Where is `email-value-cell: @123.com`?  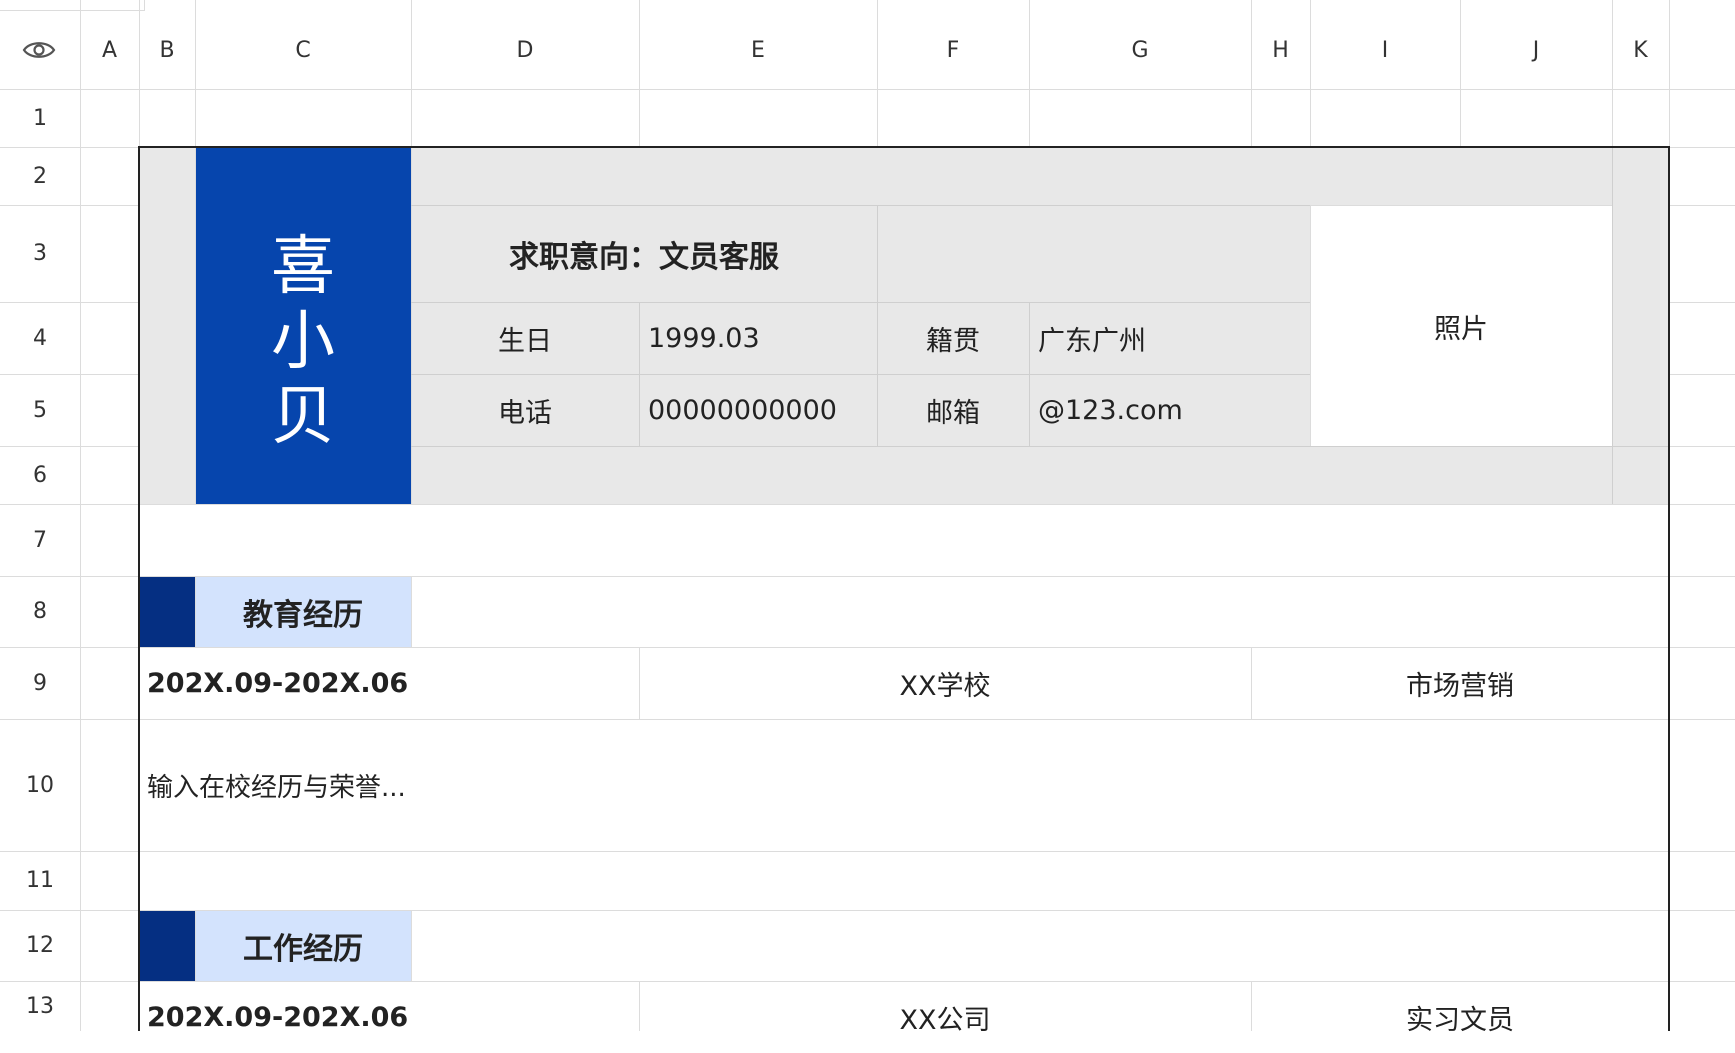
email-value-cell: @123.com is located at coordinates (1168, 410).